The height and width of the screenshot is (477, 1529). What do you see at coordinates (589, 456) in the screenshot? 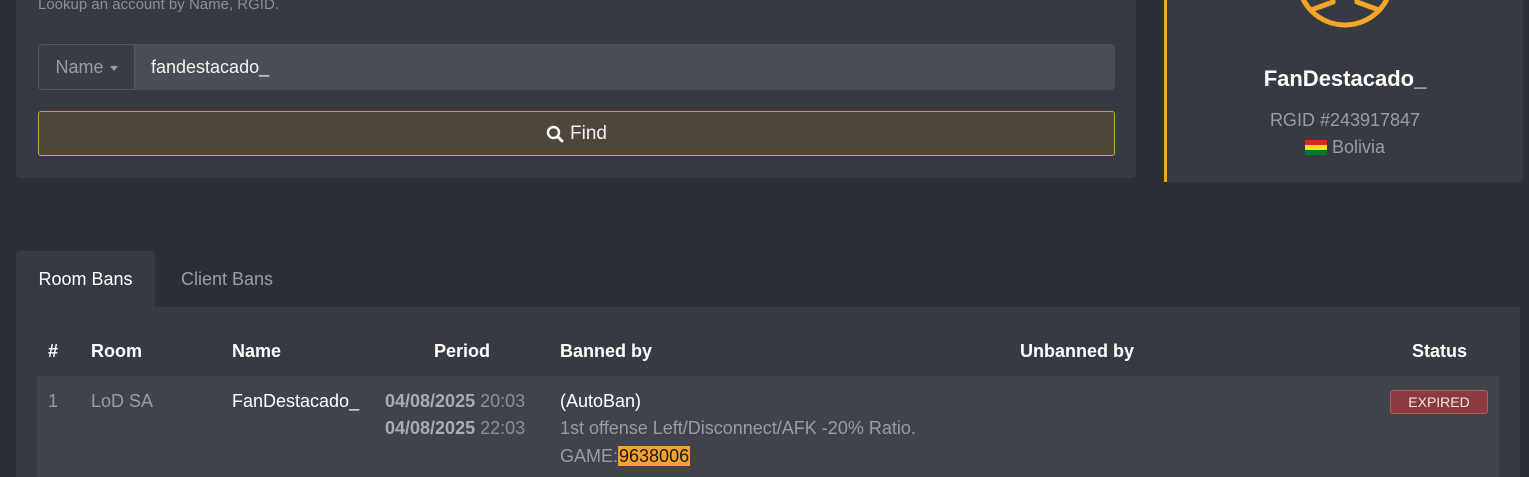
I see `game-prefix: GAME:` at bounding box center [589, 456].